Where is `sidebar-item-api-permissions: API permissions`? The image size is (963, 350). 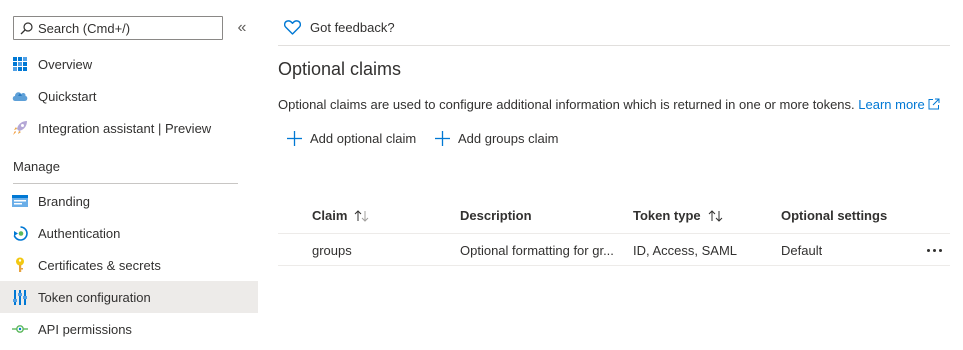
sidebar-item-api-permissions: API permissions is located at coordinates (129, 329).